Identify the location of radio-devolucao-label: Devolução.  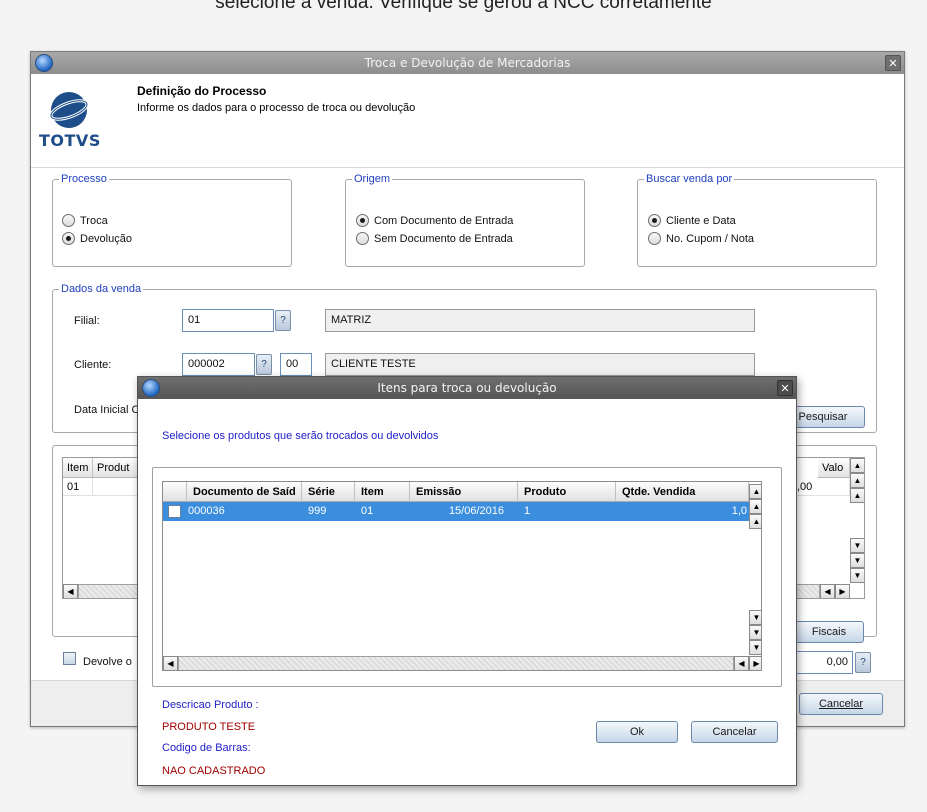
(106, 238).